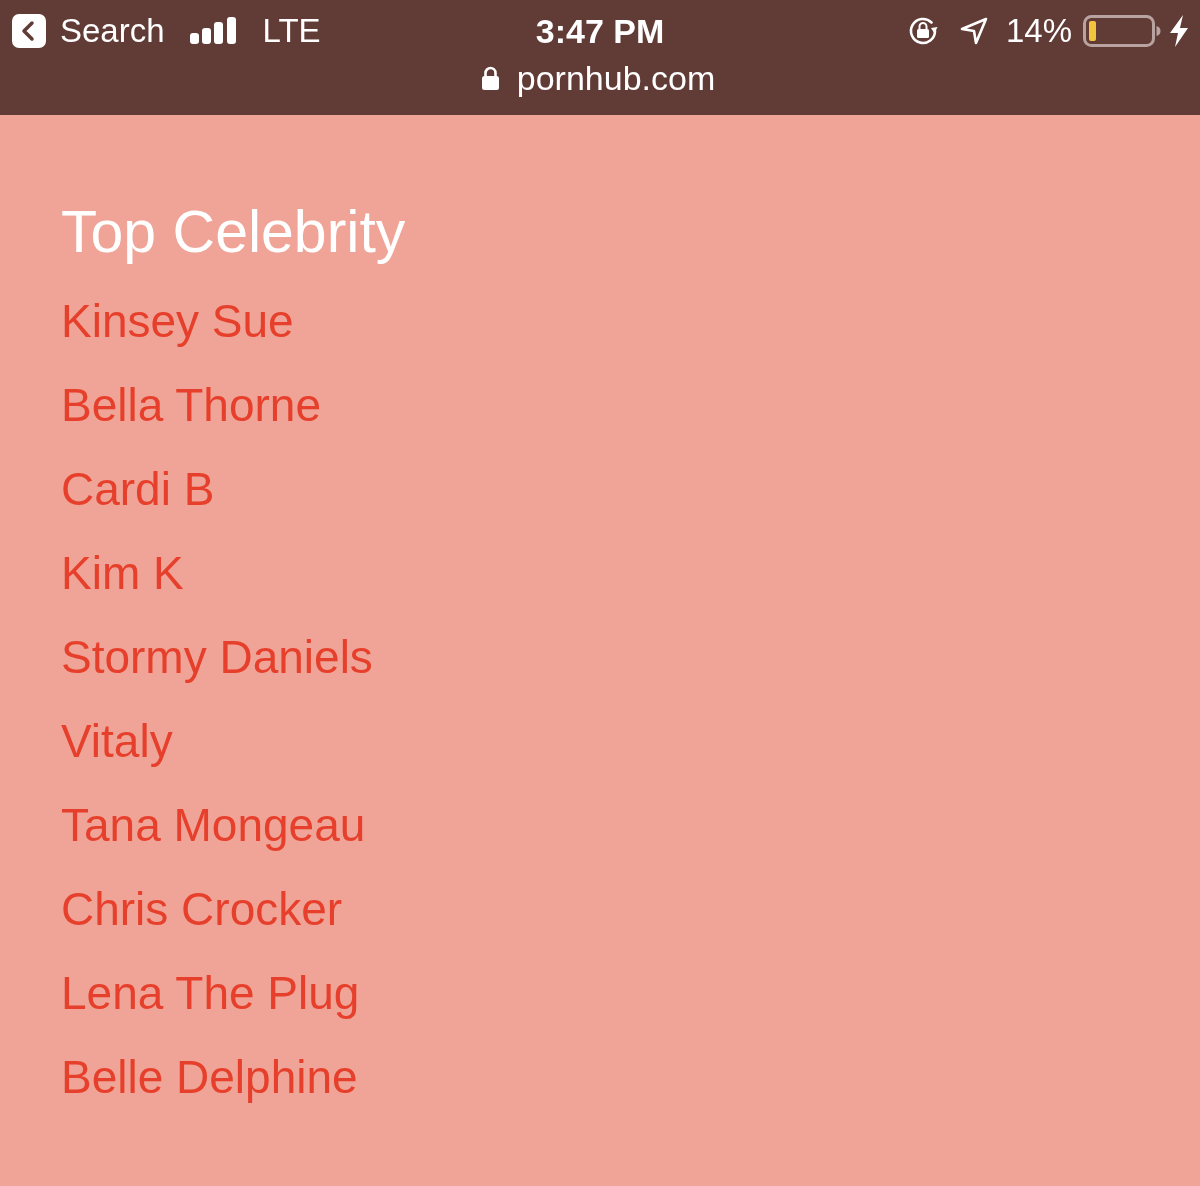  Describe the element at coordinates (217, 657) in the screenshot. I see `celebrity-link: Stormy Daniels` at that location.